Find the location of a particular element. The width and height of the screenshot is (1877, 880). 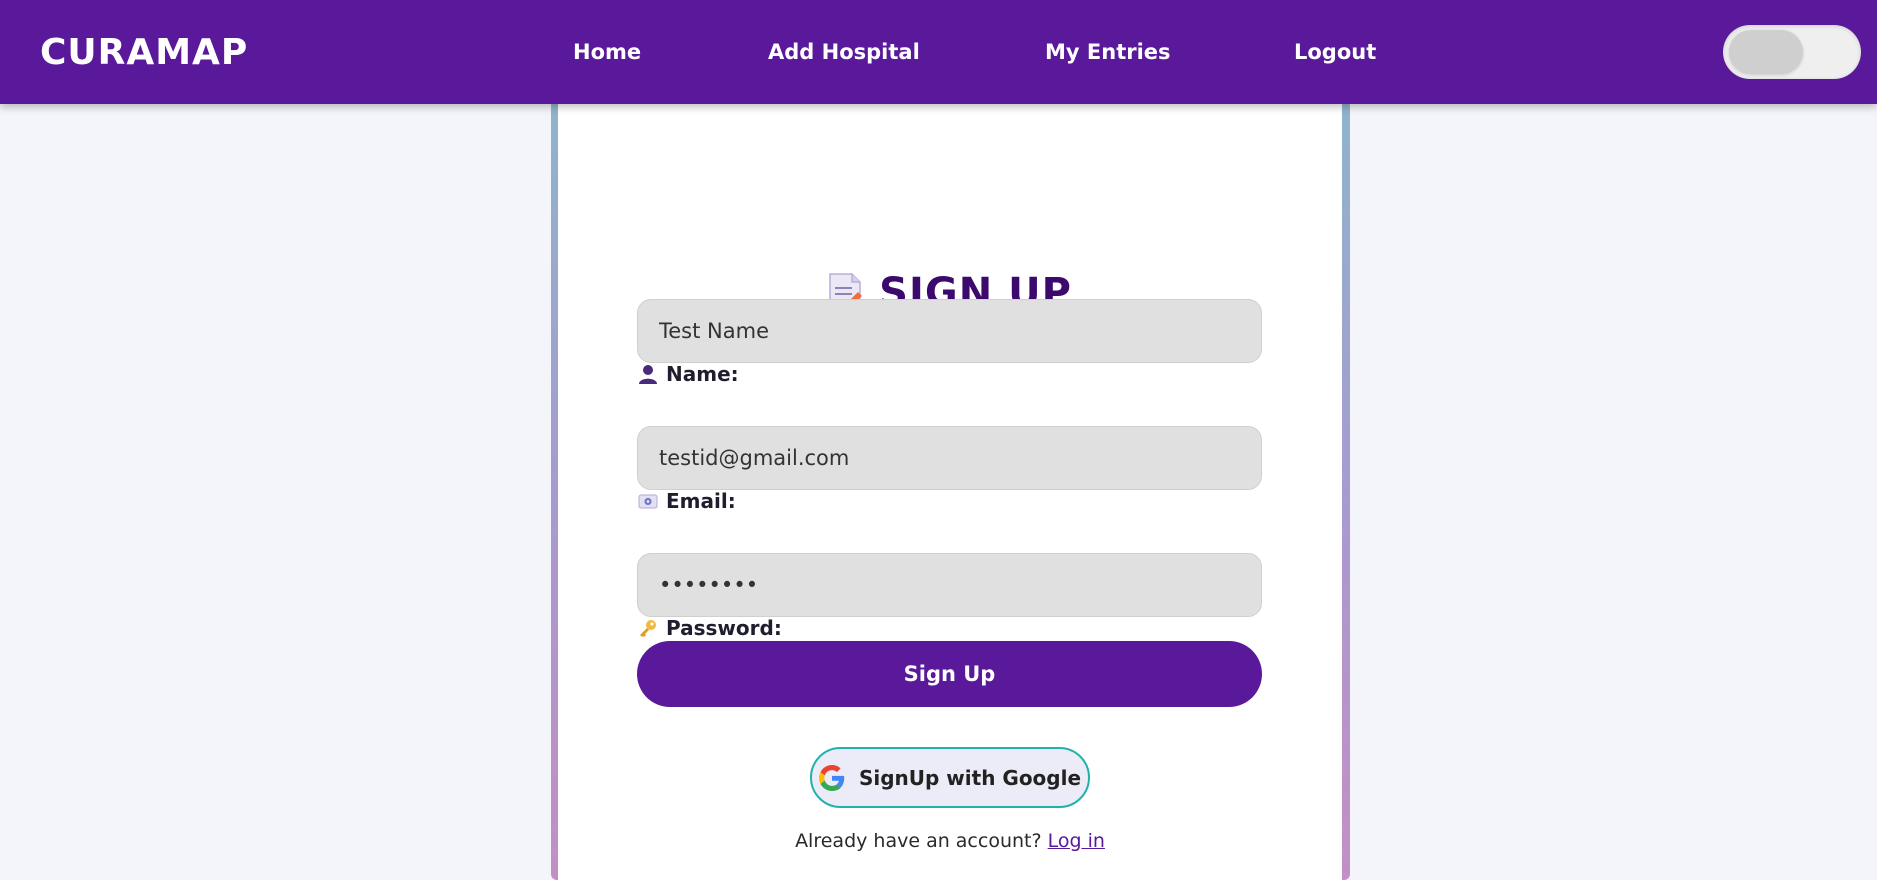

theme-toggle-knob is located at coordinates (1766, 52).